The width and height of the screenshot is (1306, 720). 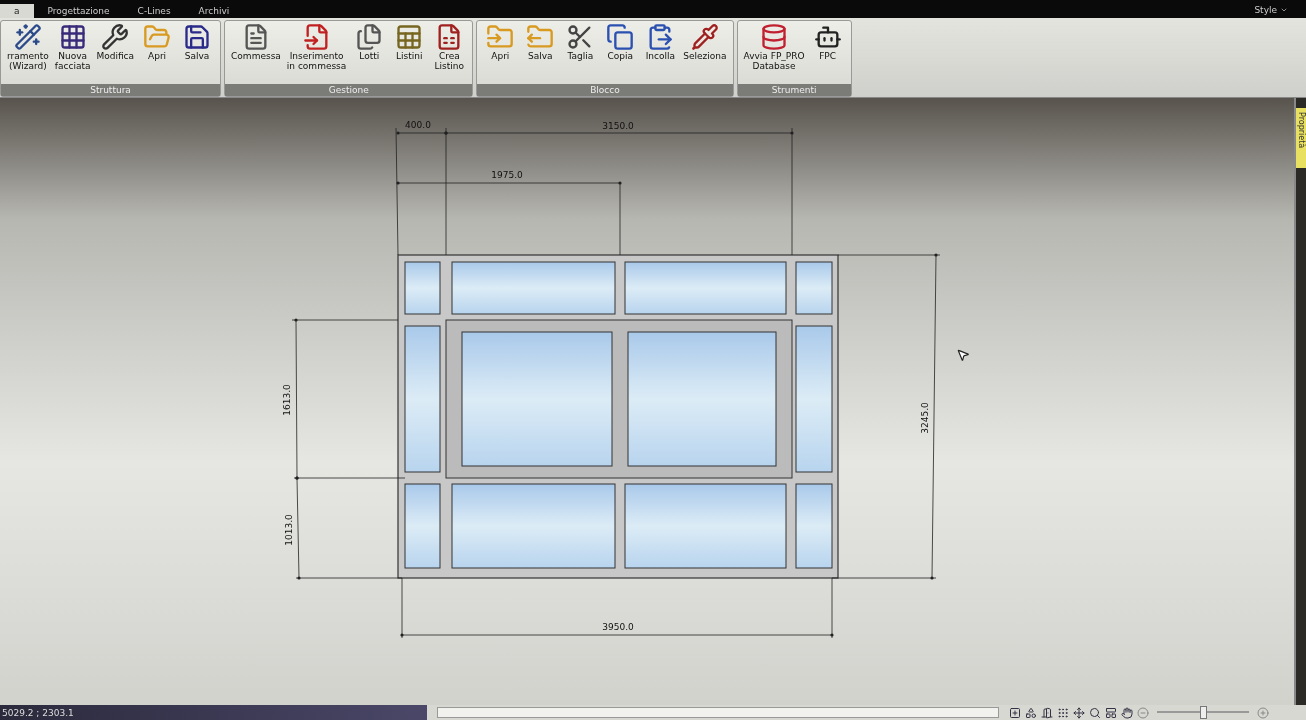 What do you see at coordinates (963, 355) in the screenshot?
I see `mouse-pointer-icon` at bounding box center [963, 355].